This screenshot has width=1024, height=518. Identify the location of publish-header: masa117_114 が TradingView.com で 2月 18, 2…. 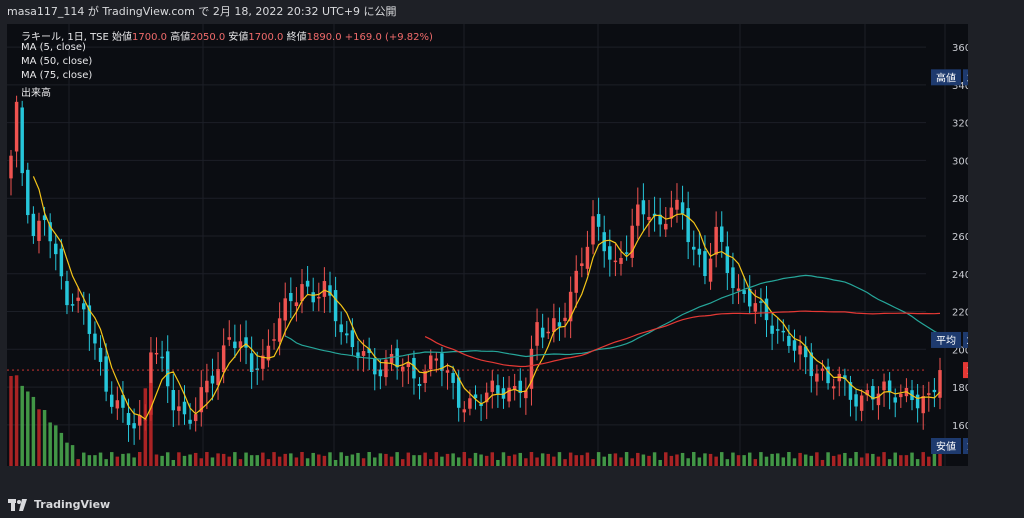
(512, 12).